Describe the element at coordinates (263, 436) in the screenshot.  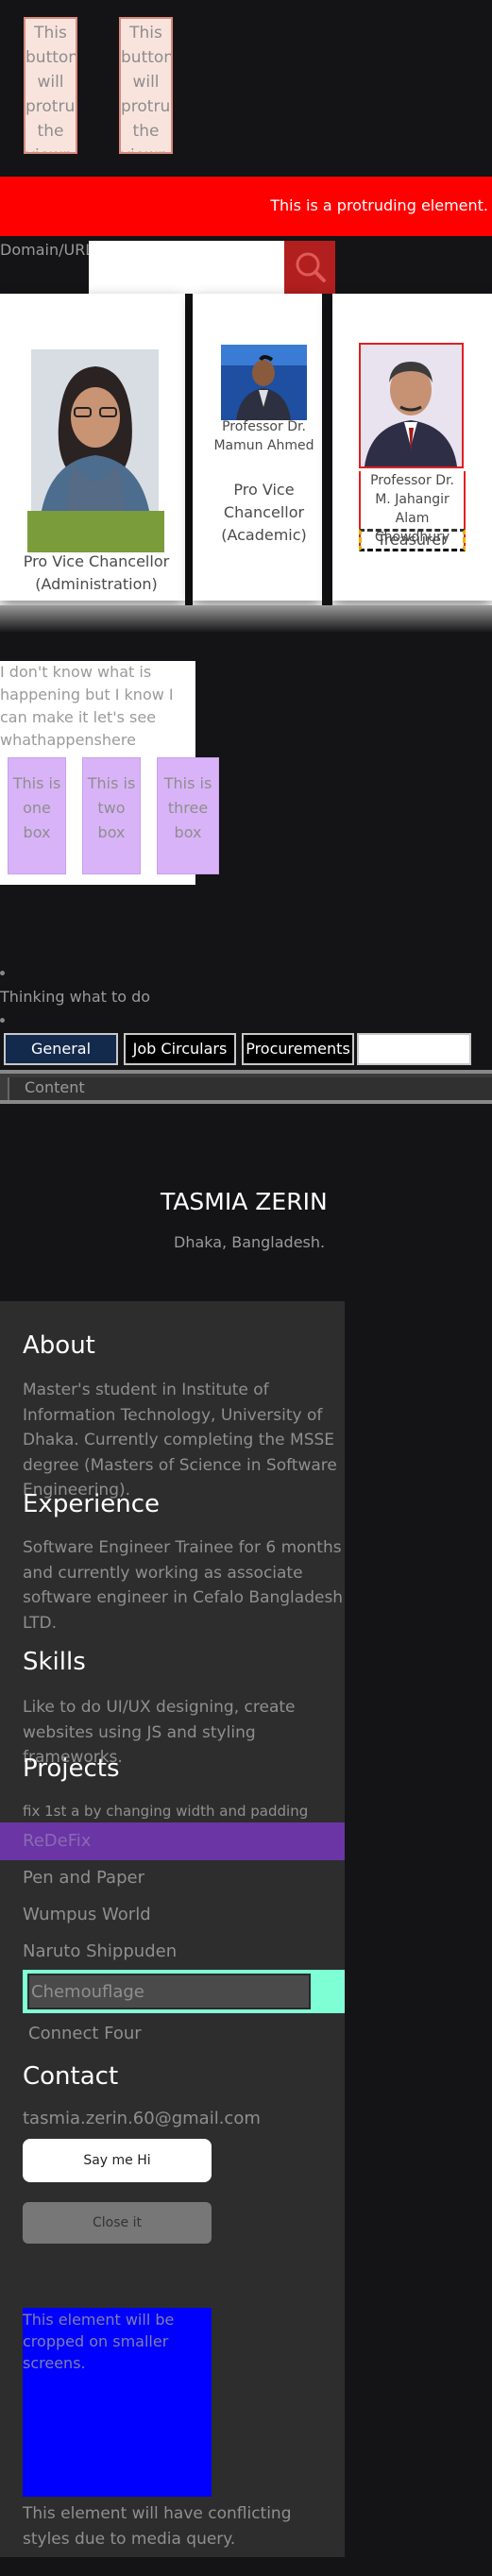
I see `leader-name: Professor Dr. Mamun Ahmed` at that location.